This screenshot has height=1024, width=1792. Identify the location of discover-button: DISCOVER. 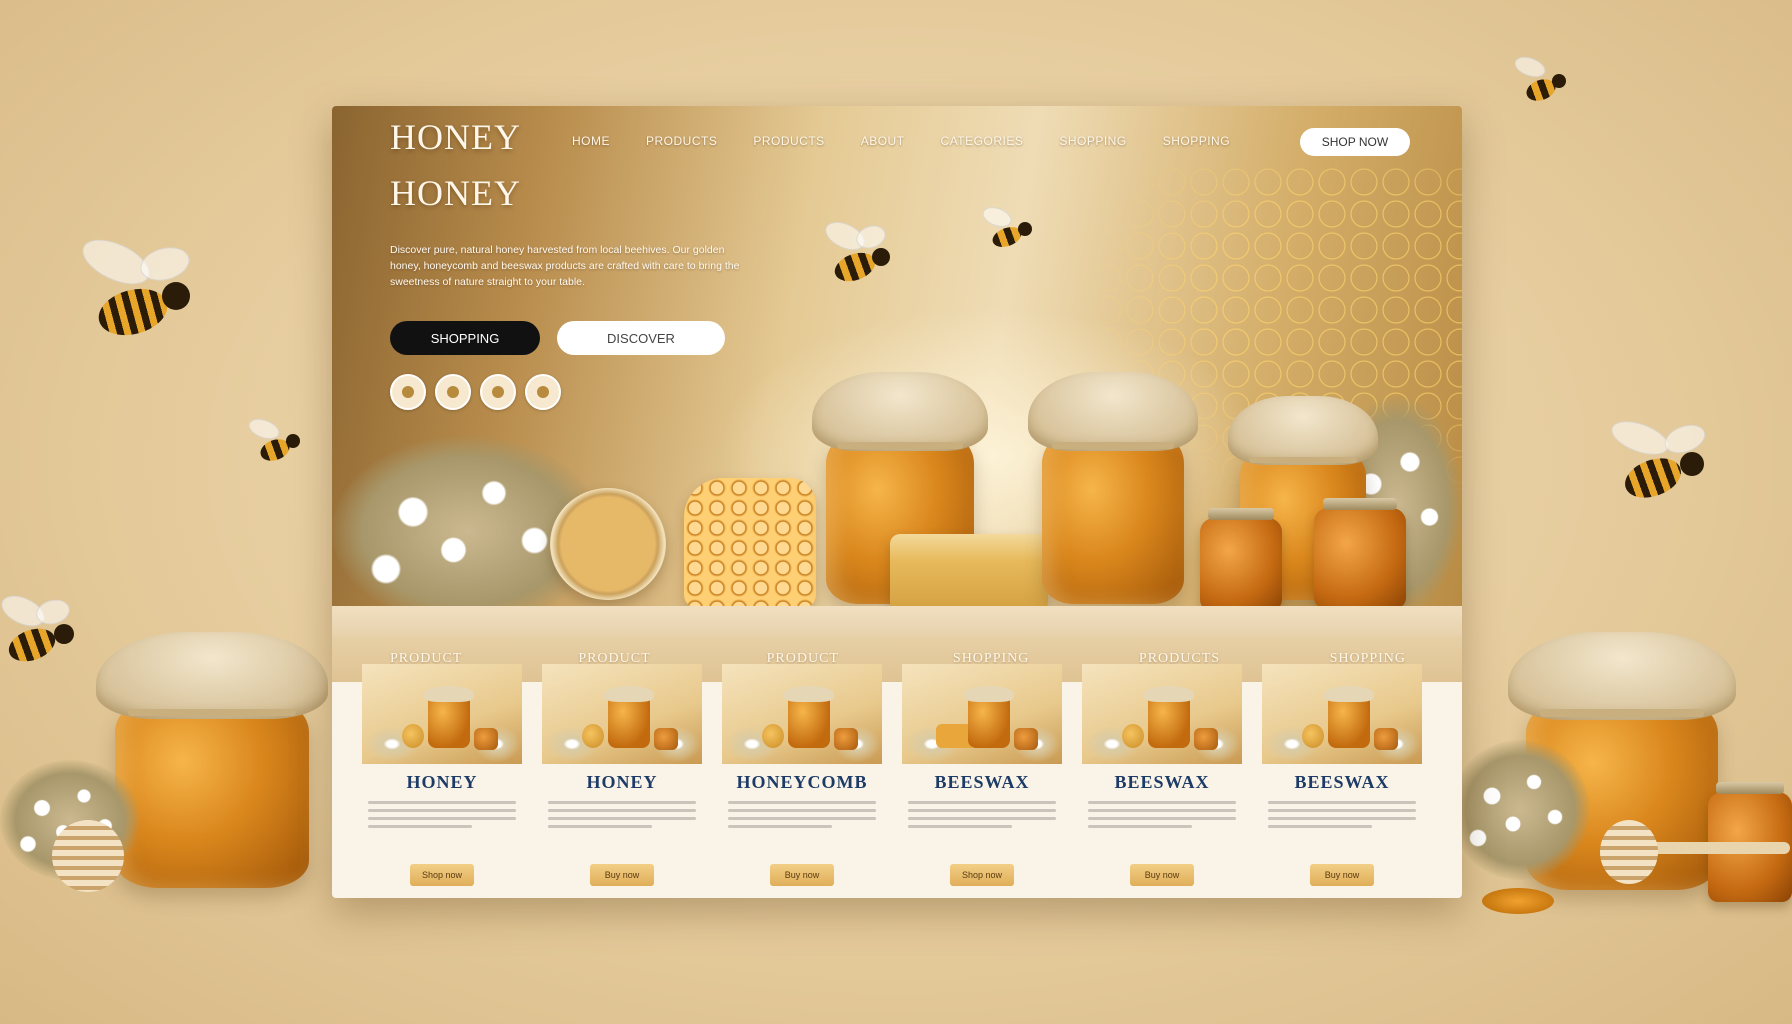
(641, 338).